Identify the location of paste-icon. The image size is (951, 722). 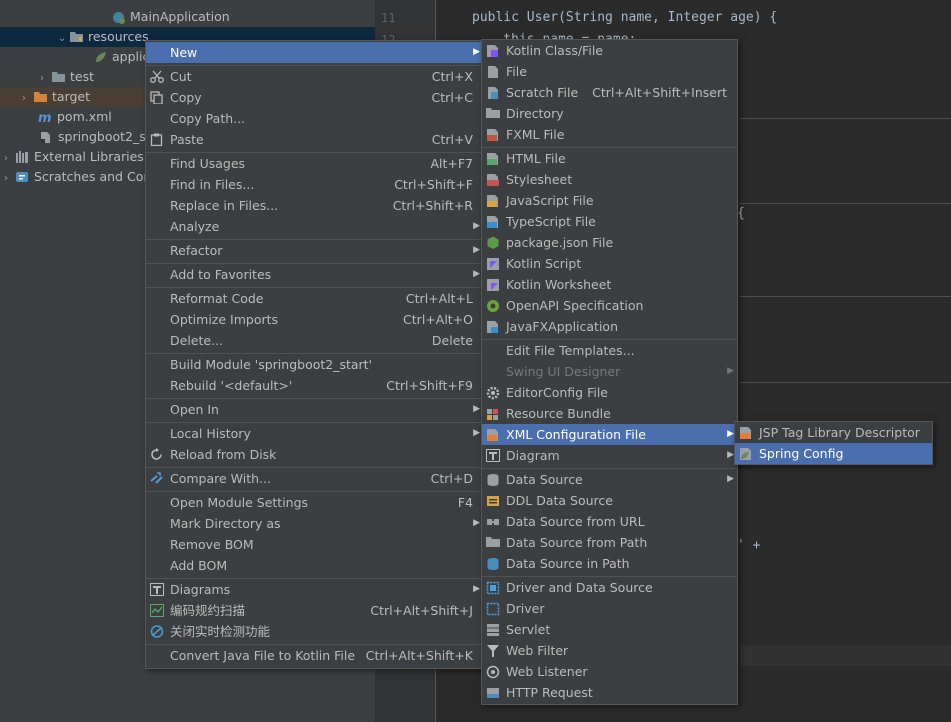
(157, 139).